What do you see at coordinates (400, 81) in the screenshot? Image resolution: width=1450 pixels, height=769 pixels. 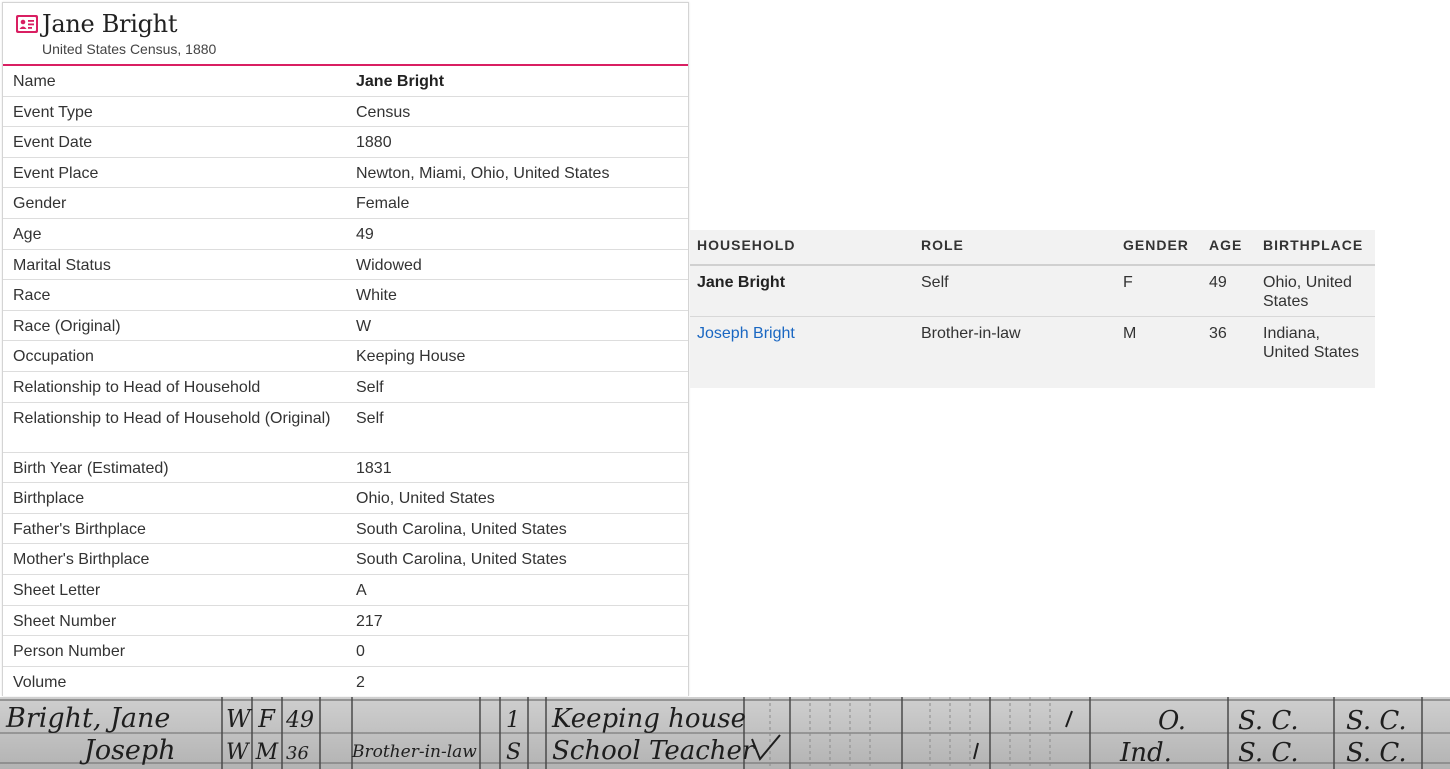 I see `field-value: Jane Bright` at bounding box center [400, 81].